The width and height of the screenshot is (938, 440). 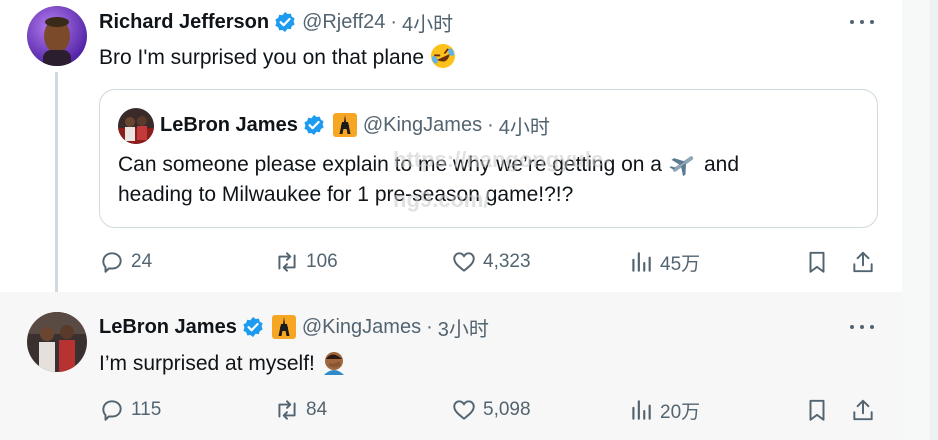 I want to click on repost-count: 106, so click(x=322, y=261).